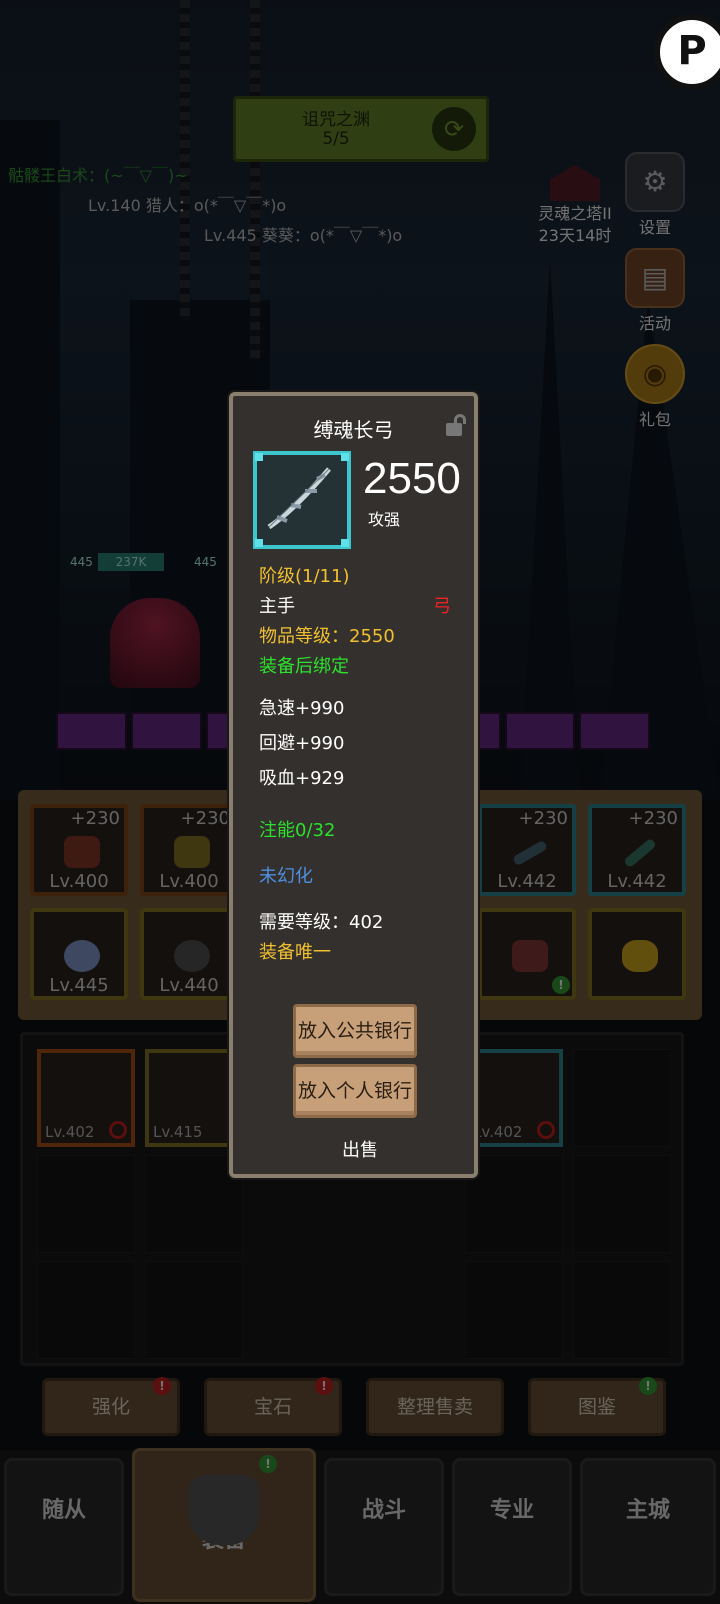 This screenshot has height=1604, width=720. Describe the element at coordinates (79, 985) in the screenshot. I see `item-level: Lv.445` at that location.